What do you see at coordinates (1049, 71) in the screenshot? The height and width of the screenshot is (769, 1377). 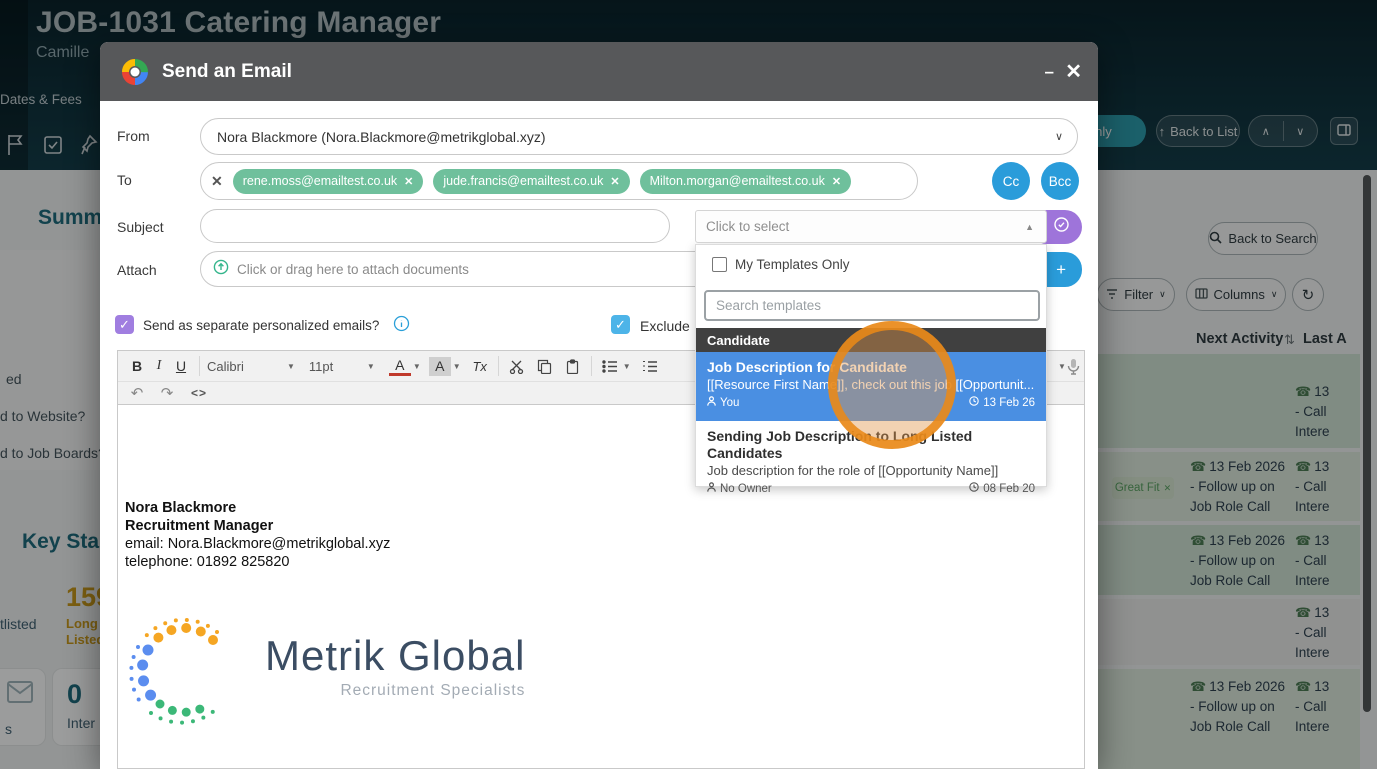 I see `minimize-button: –` at bounding box center [1049, 71].